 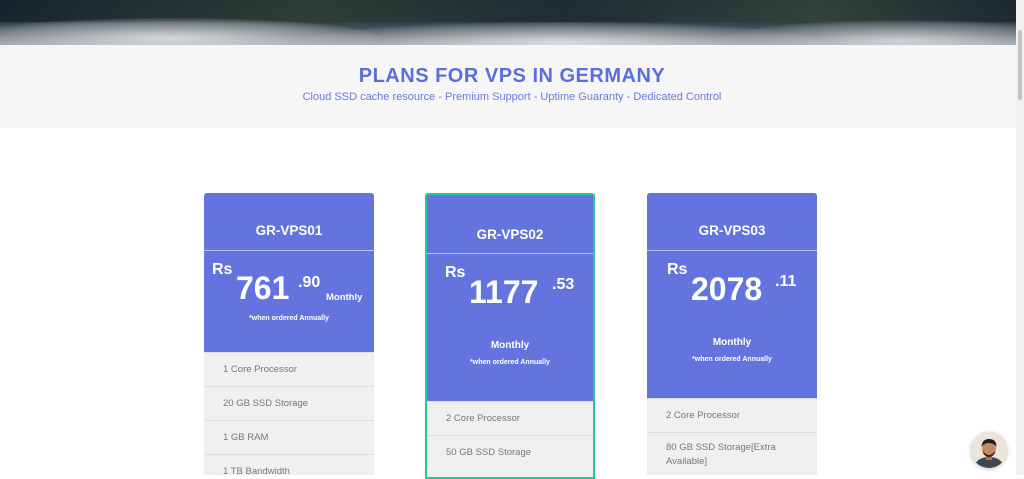 I want to click on scrollbar-thumb, so click(x=1020, y=65).